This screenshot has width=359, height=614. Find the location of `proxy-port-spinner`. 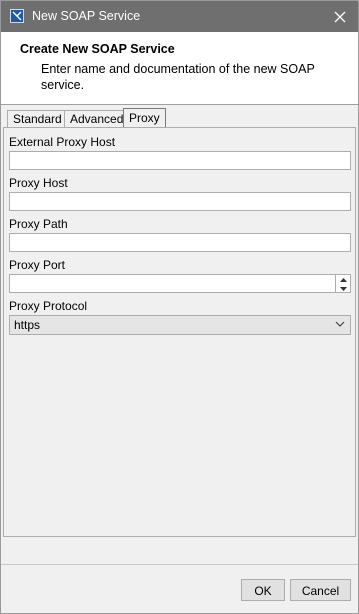

proxy-port-spinner is located at coordinates (343, 283).